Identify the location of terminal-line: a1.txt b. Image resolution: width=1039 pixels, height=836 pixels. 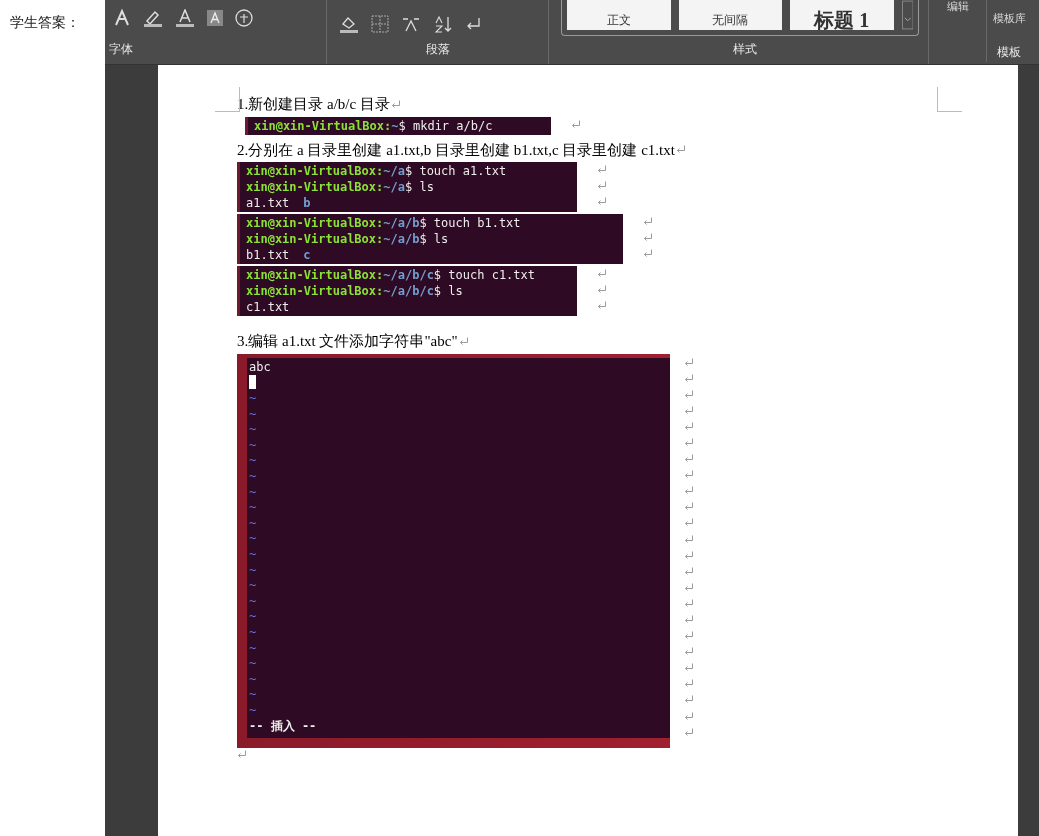
(279, 203).